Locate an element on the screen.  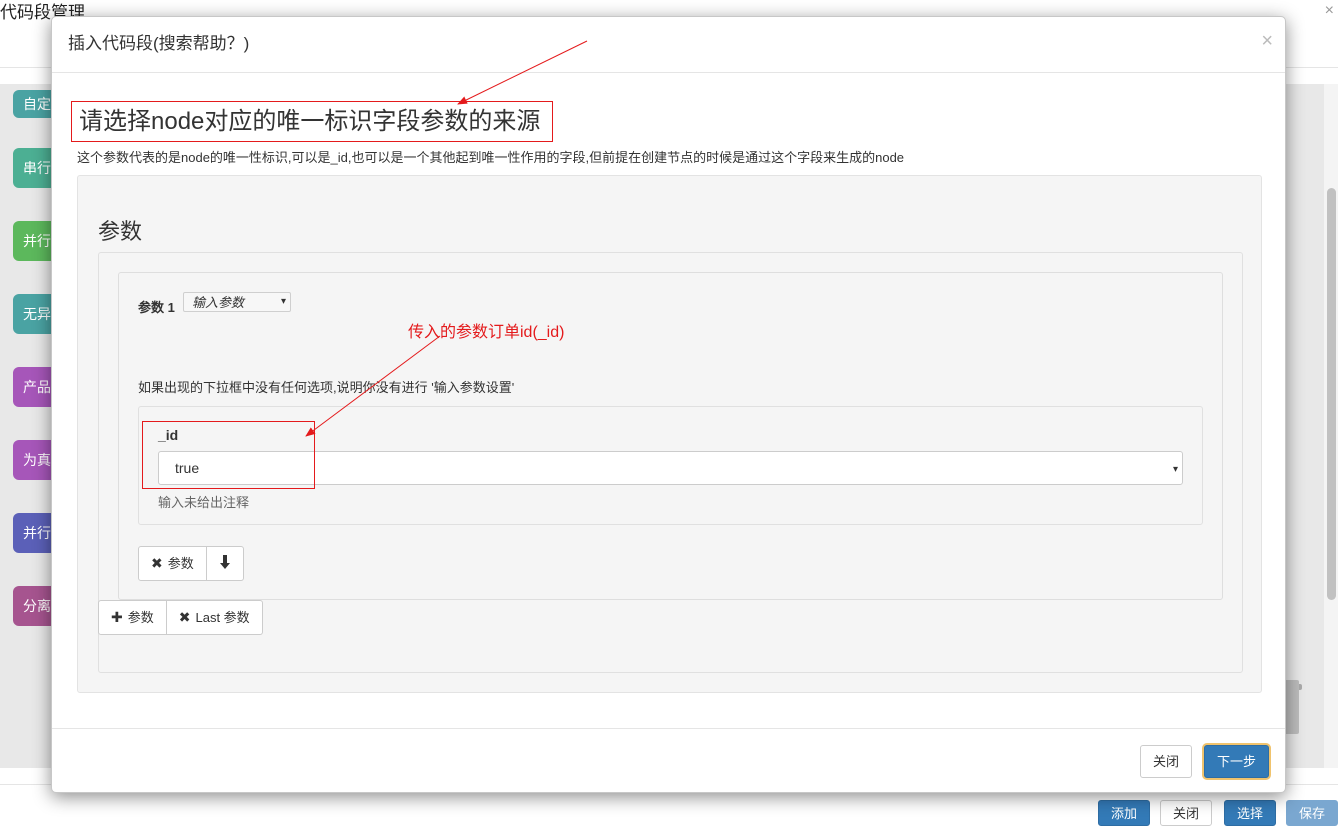
toolbox-block: 分离 is located at coordinates (33, 606).